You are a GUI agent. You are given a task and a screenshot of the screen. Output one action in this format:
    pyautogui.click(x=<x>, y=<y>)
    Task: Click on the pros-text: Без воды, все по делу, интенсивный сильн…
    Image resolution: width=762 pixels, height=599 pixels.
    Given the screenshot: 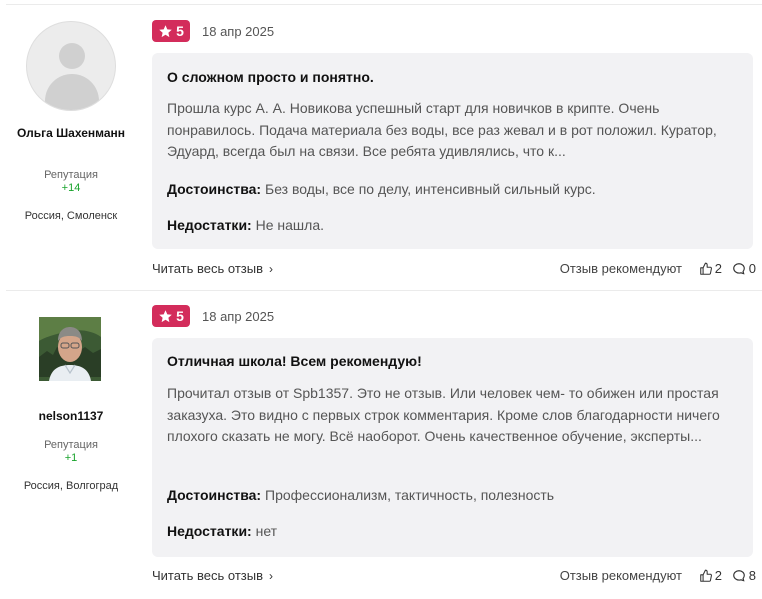 What is the action you would take?
    pyautogui.click(x=430, y=189)
    